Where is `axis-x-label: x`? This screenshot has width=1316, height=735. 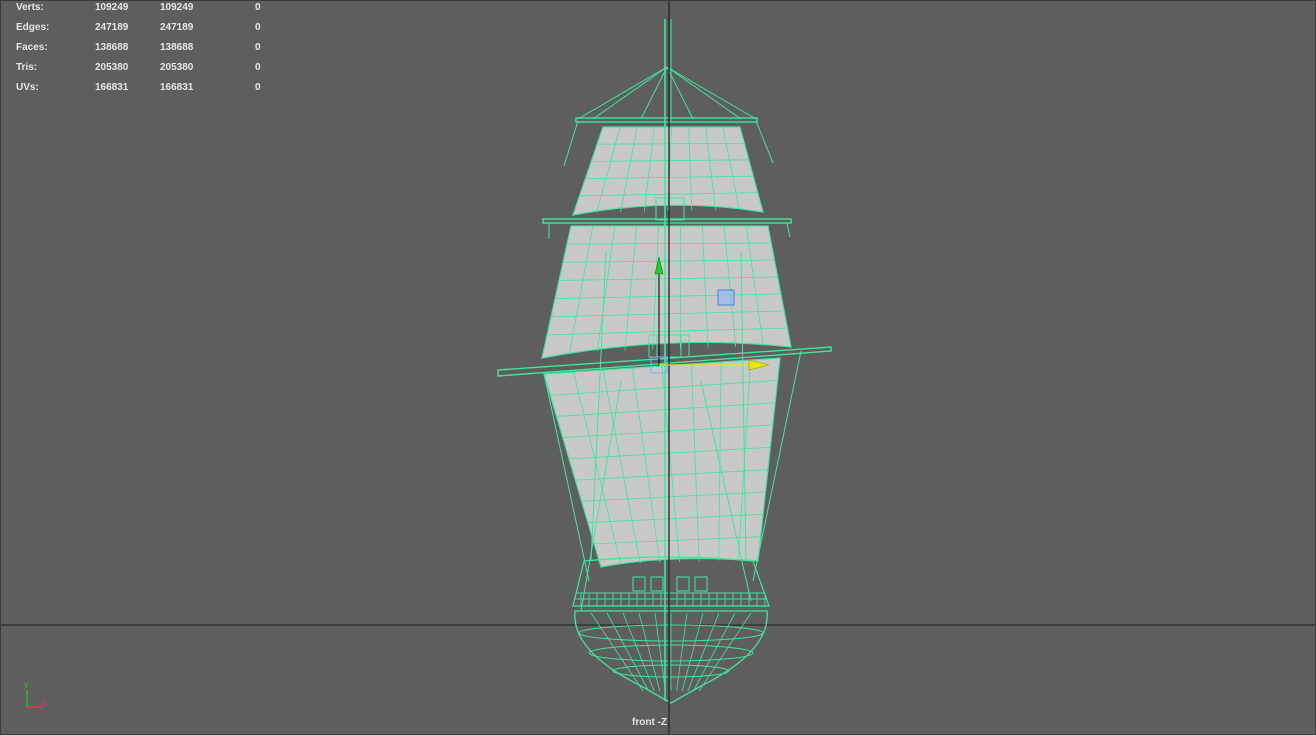
axis-x-label: x is located at coordinates (44, 704).